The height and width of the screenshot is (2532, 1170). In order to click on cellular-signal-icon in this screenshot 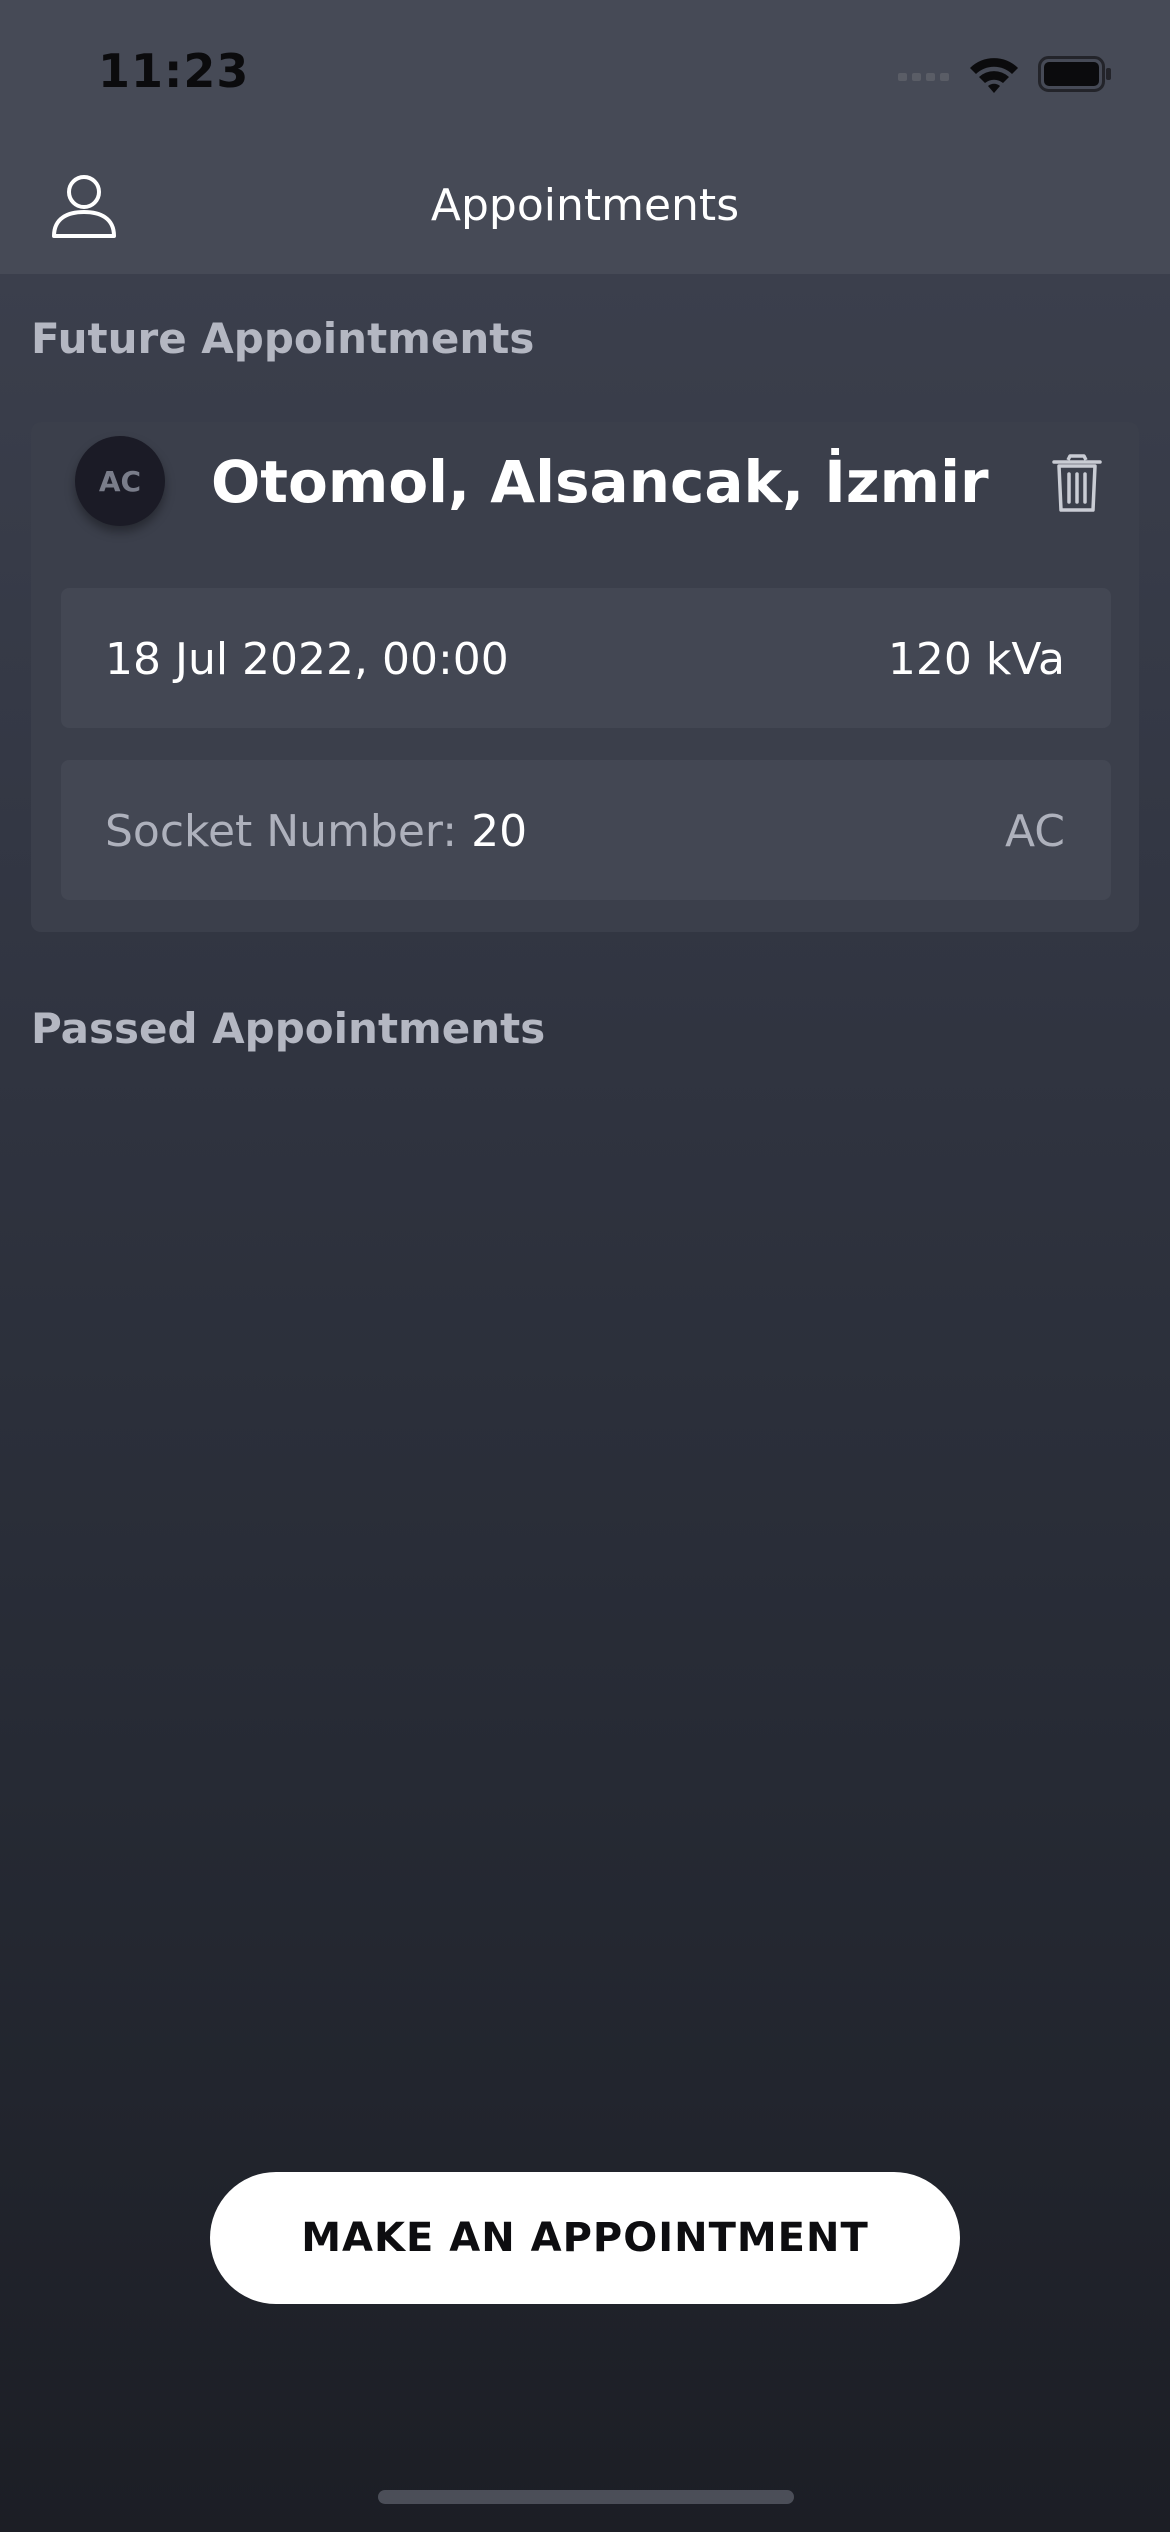, I will do `click(923, 77)`.